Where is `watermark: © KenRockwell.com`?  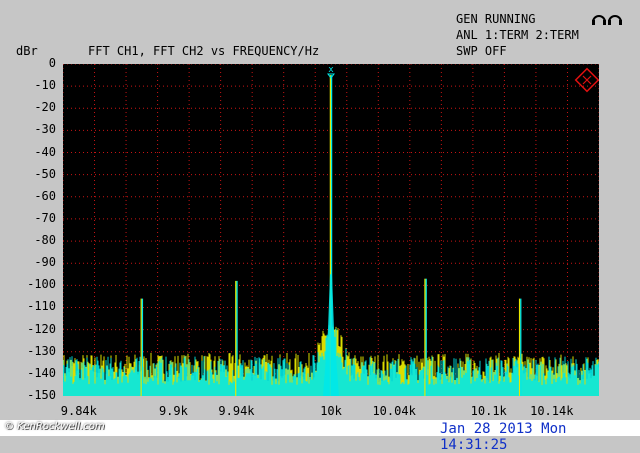
watermark: © KenRockwell.com is located at coordinates (54, 426).